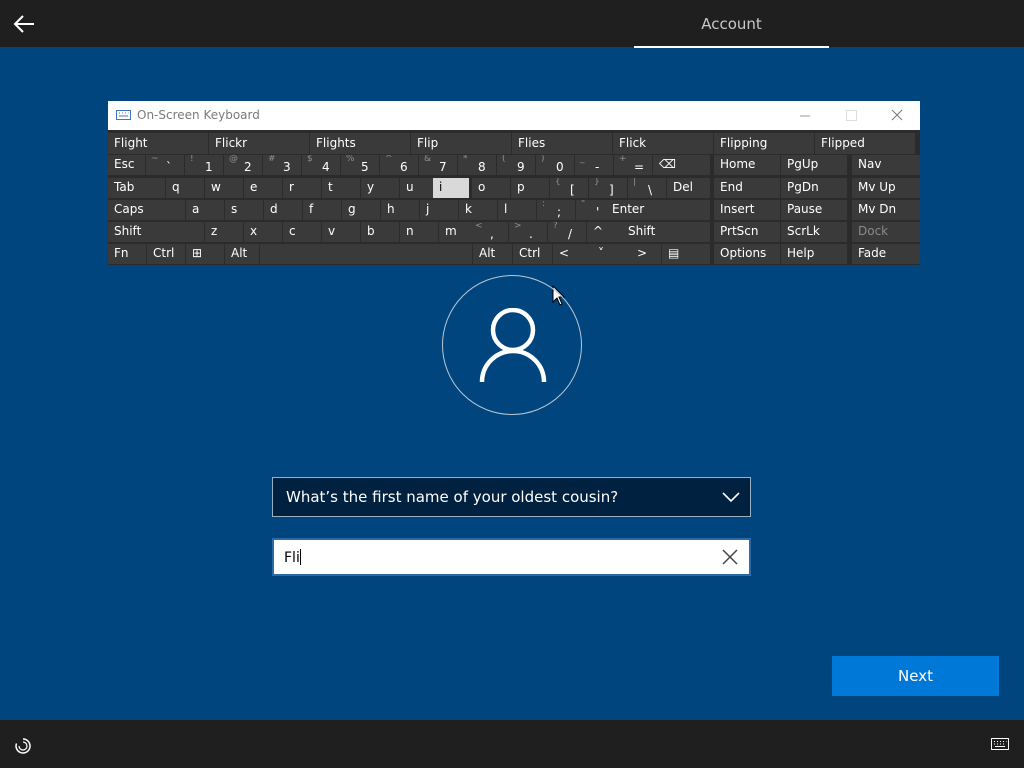 The image size is (1024, 768). What do you see at coordinates (865, 143) in the screenshot?
I see `prediction-flipped: Flipped` at bounding box center [865, 143].